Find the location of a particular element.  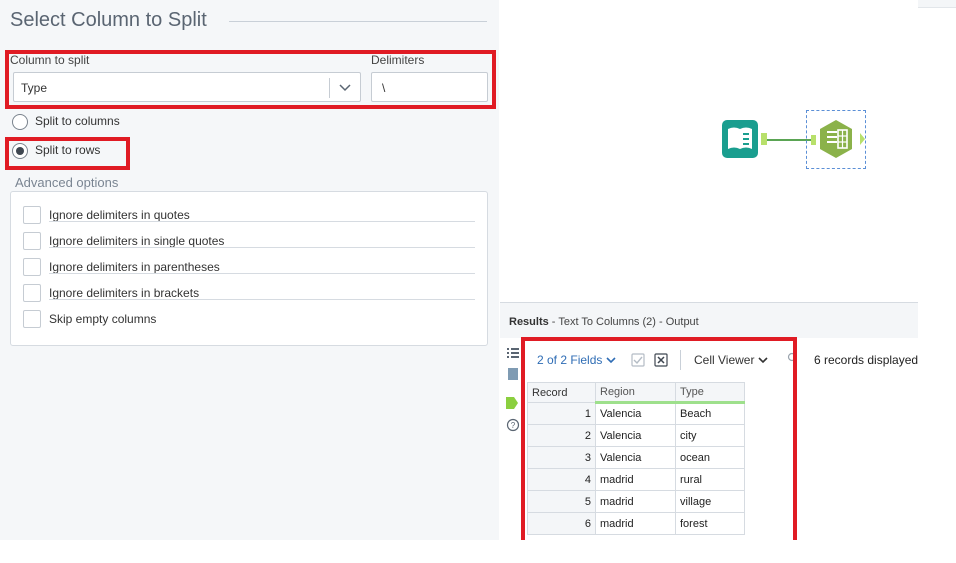

split-to-columns-radio is located at coordinates (20, 122).